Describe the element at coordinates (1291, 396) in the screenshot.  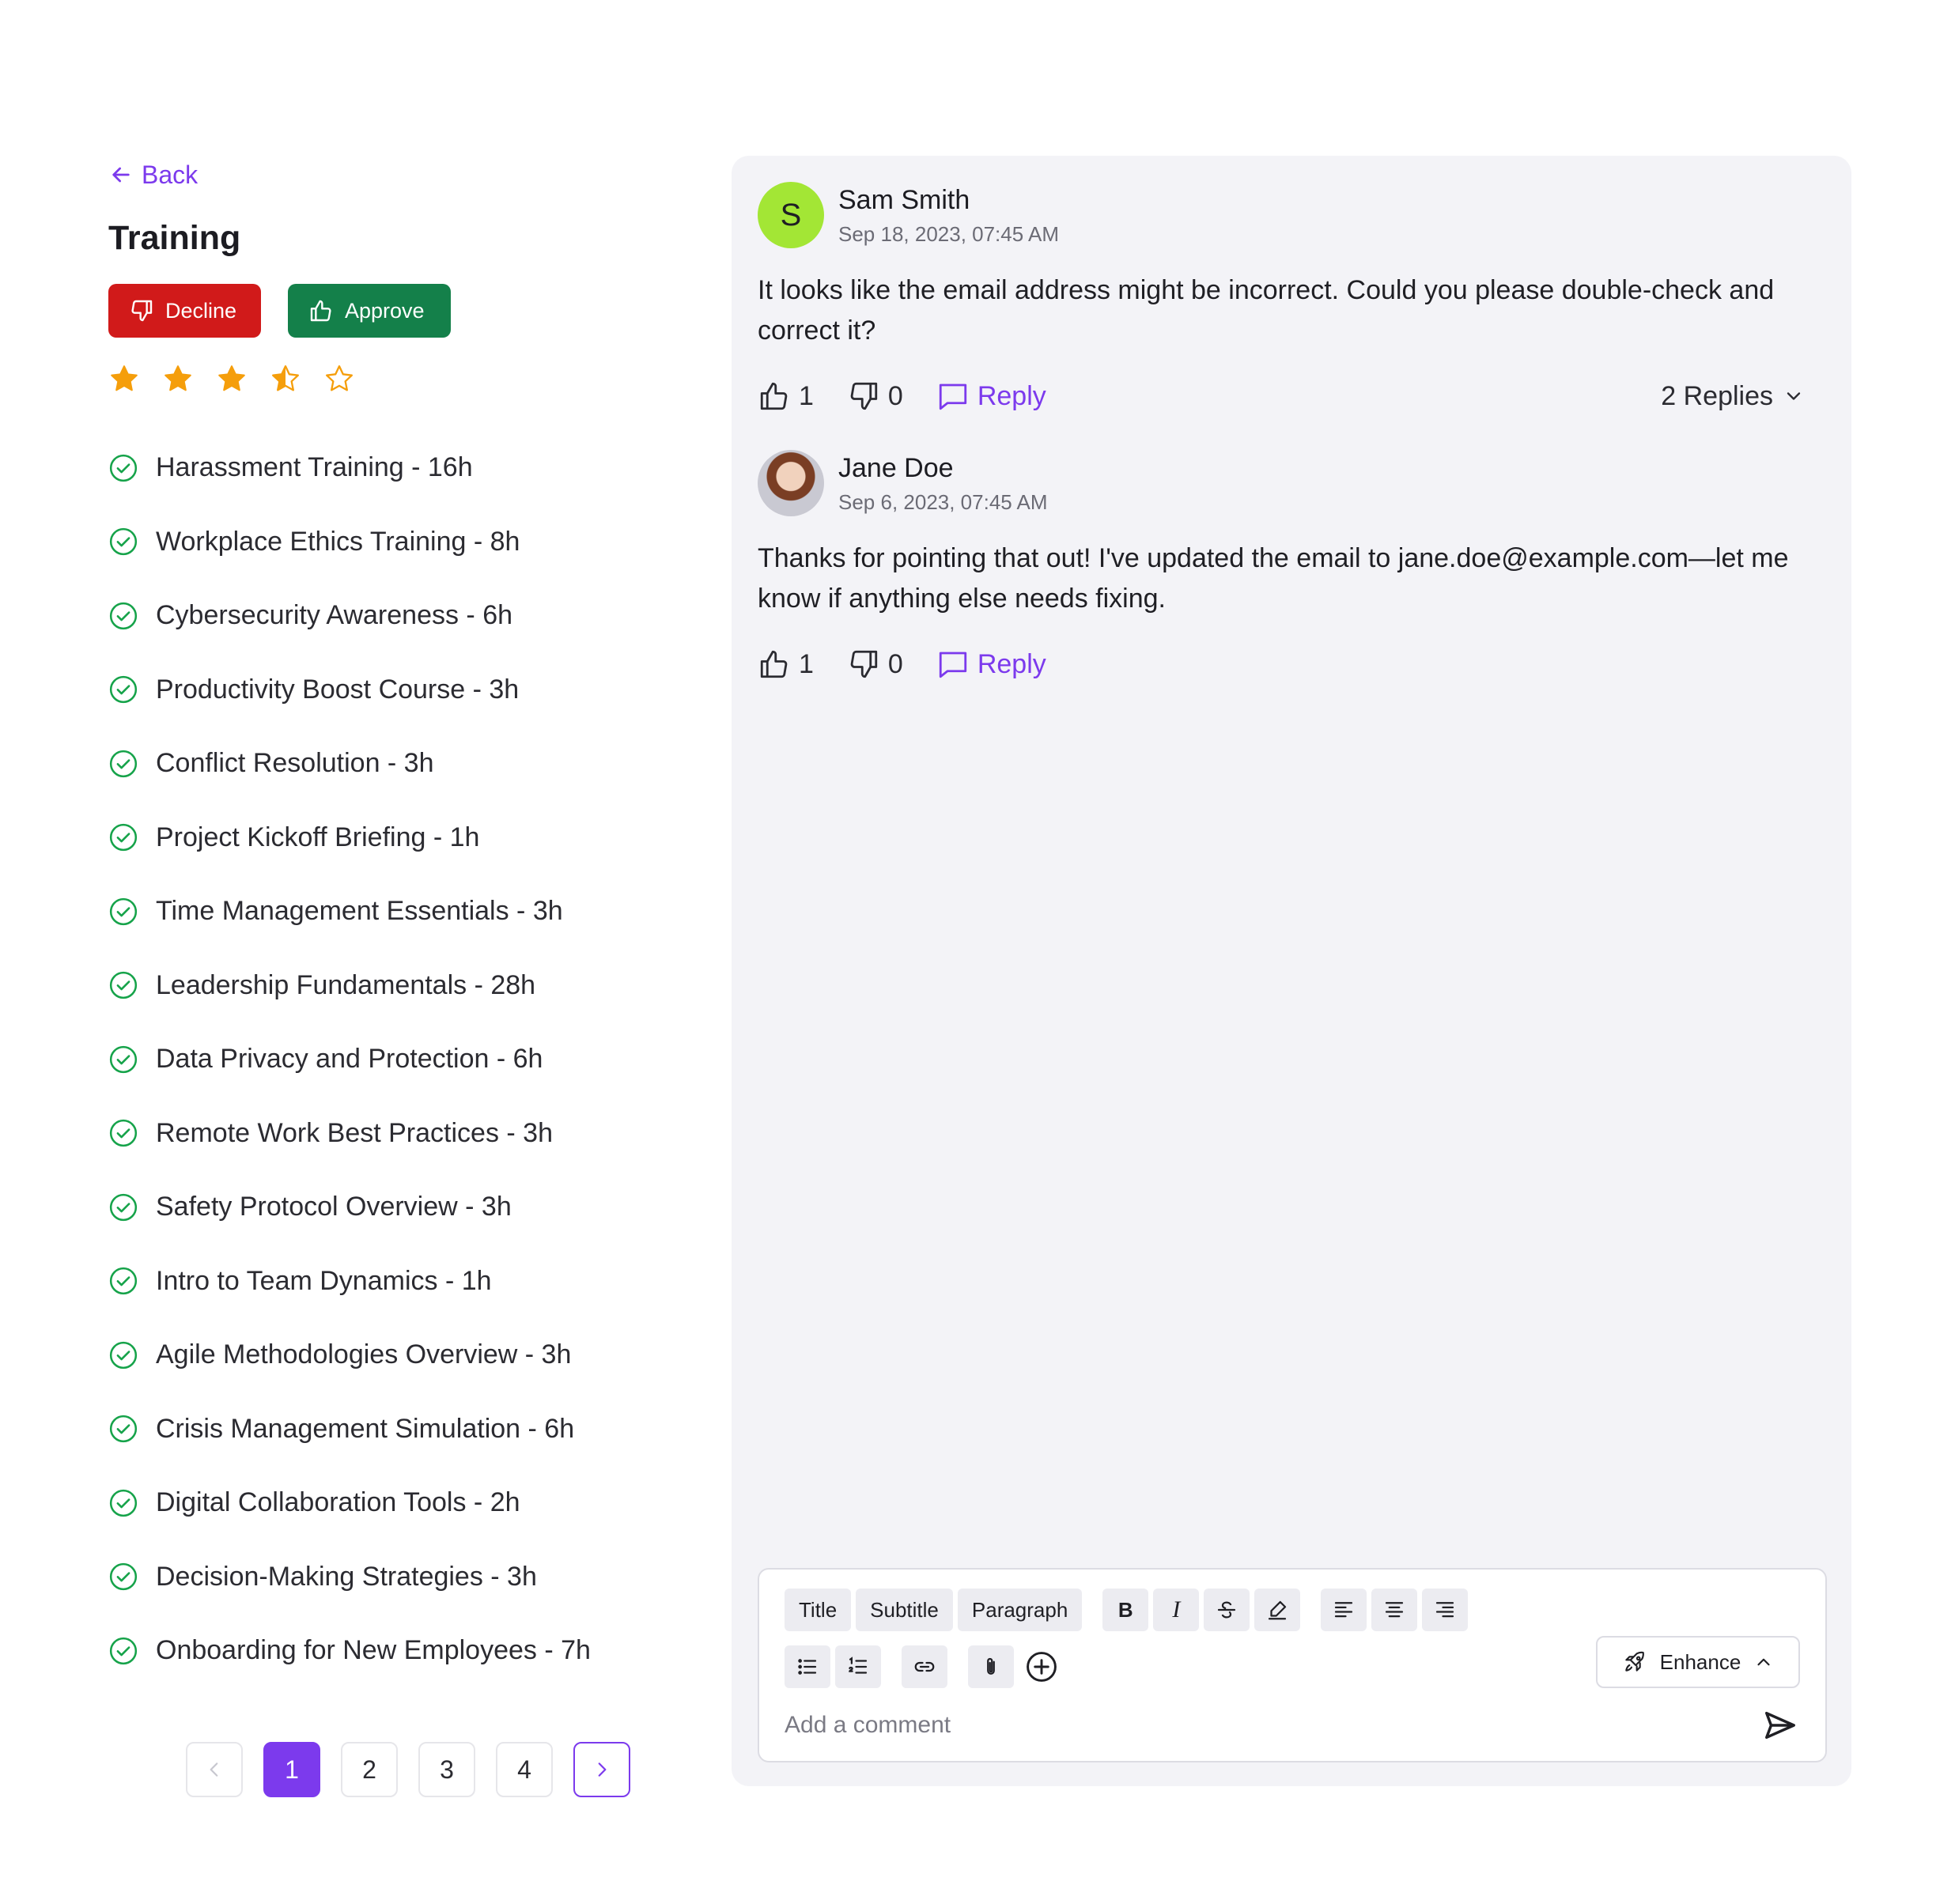
I see `comment-actions: 1 0 Reply 2 Replies` at that location.